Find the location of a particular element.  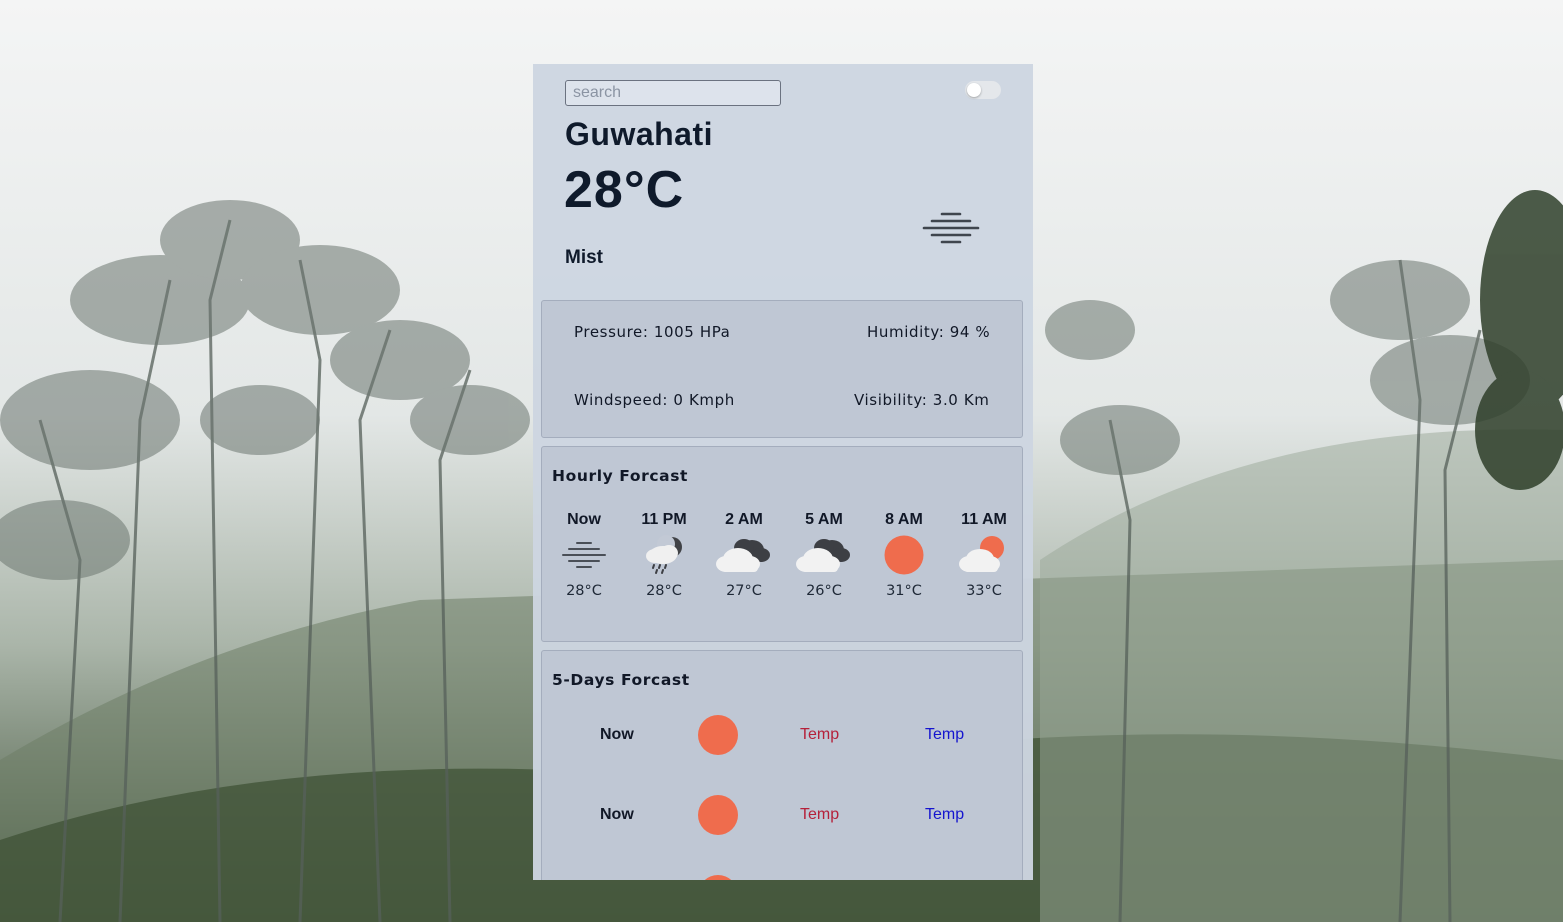

hourly-item: Now 28°C is located at coordinates (584, 555).